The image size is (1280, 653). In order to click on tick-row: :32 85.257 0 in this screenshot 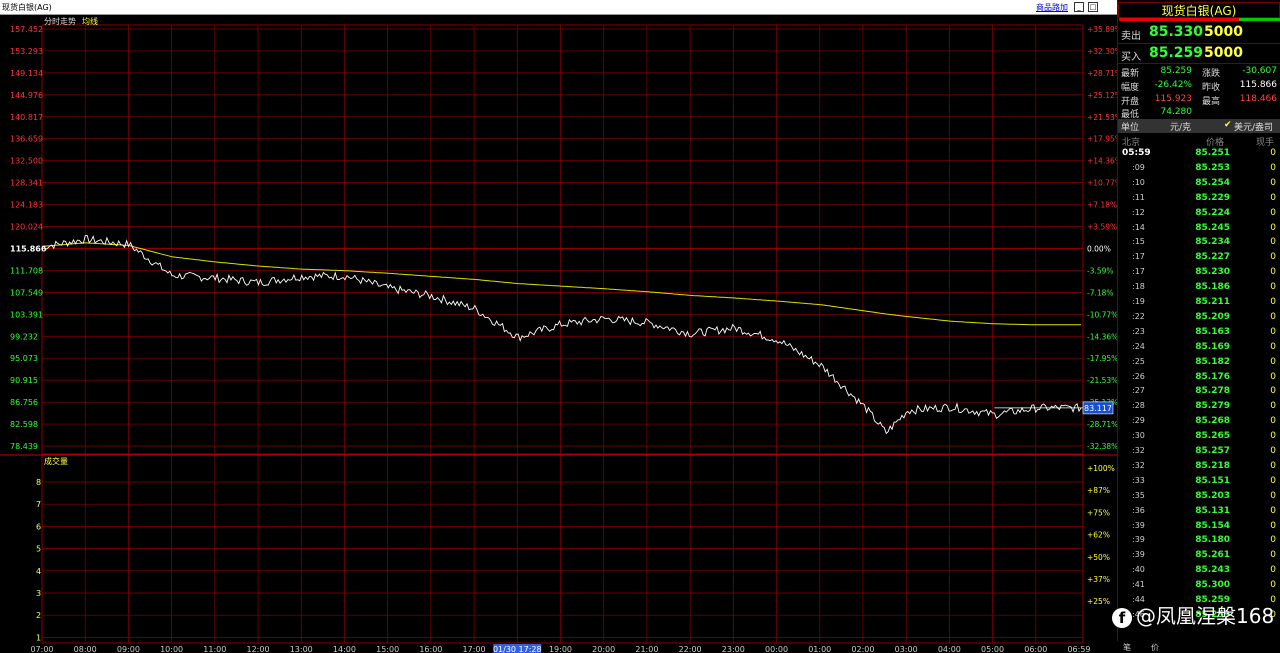, I will do `click(1199, 453)`.